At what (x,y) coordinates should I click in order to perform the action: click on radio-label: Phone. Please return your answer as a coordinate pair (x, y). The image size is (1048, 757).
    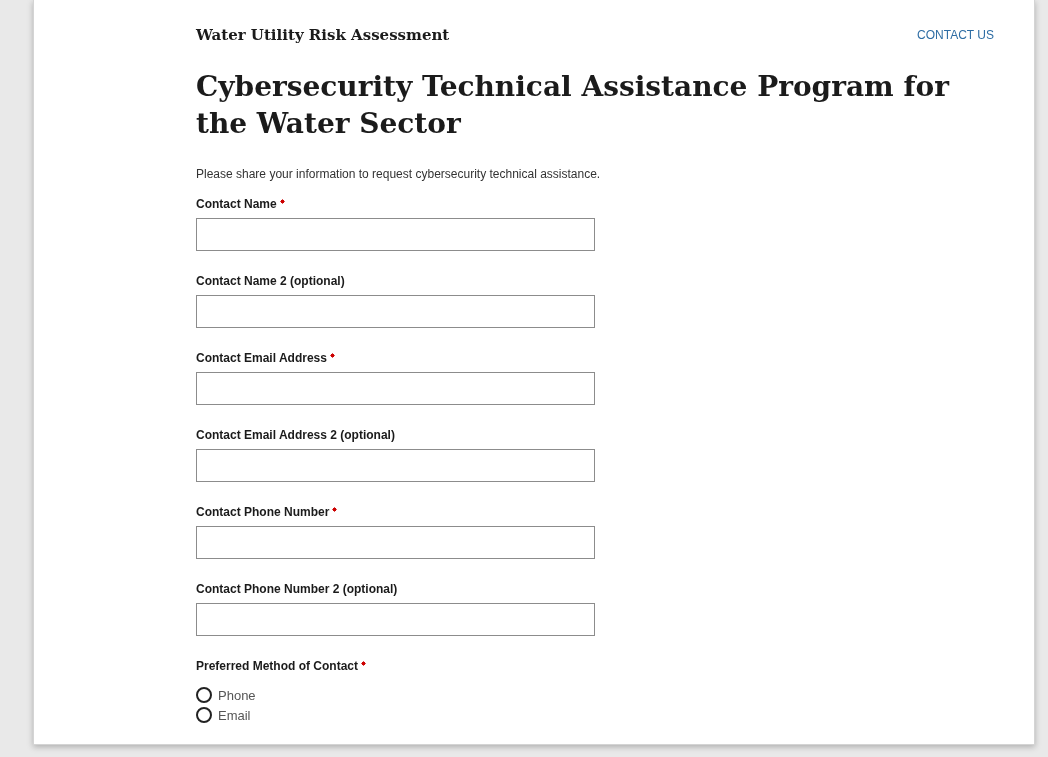
    Looking at the image, I should click on (237, 695).